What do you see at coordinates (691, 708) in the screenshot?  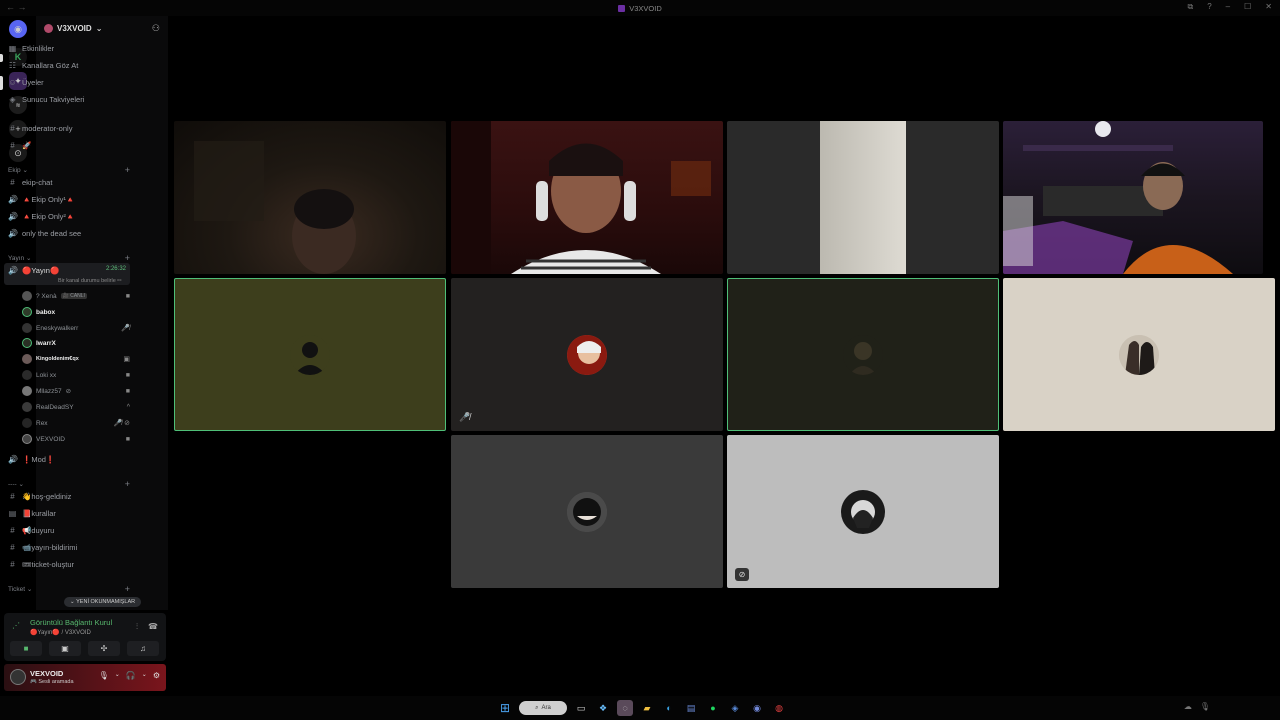 I see `store-icon: ▤` at bounding box center [691, 708].